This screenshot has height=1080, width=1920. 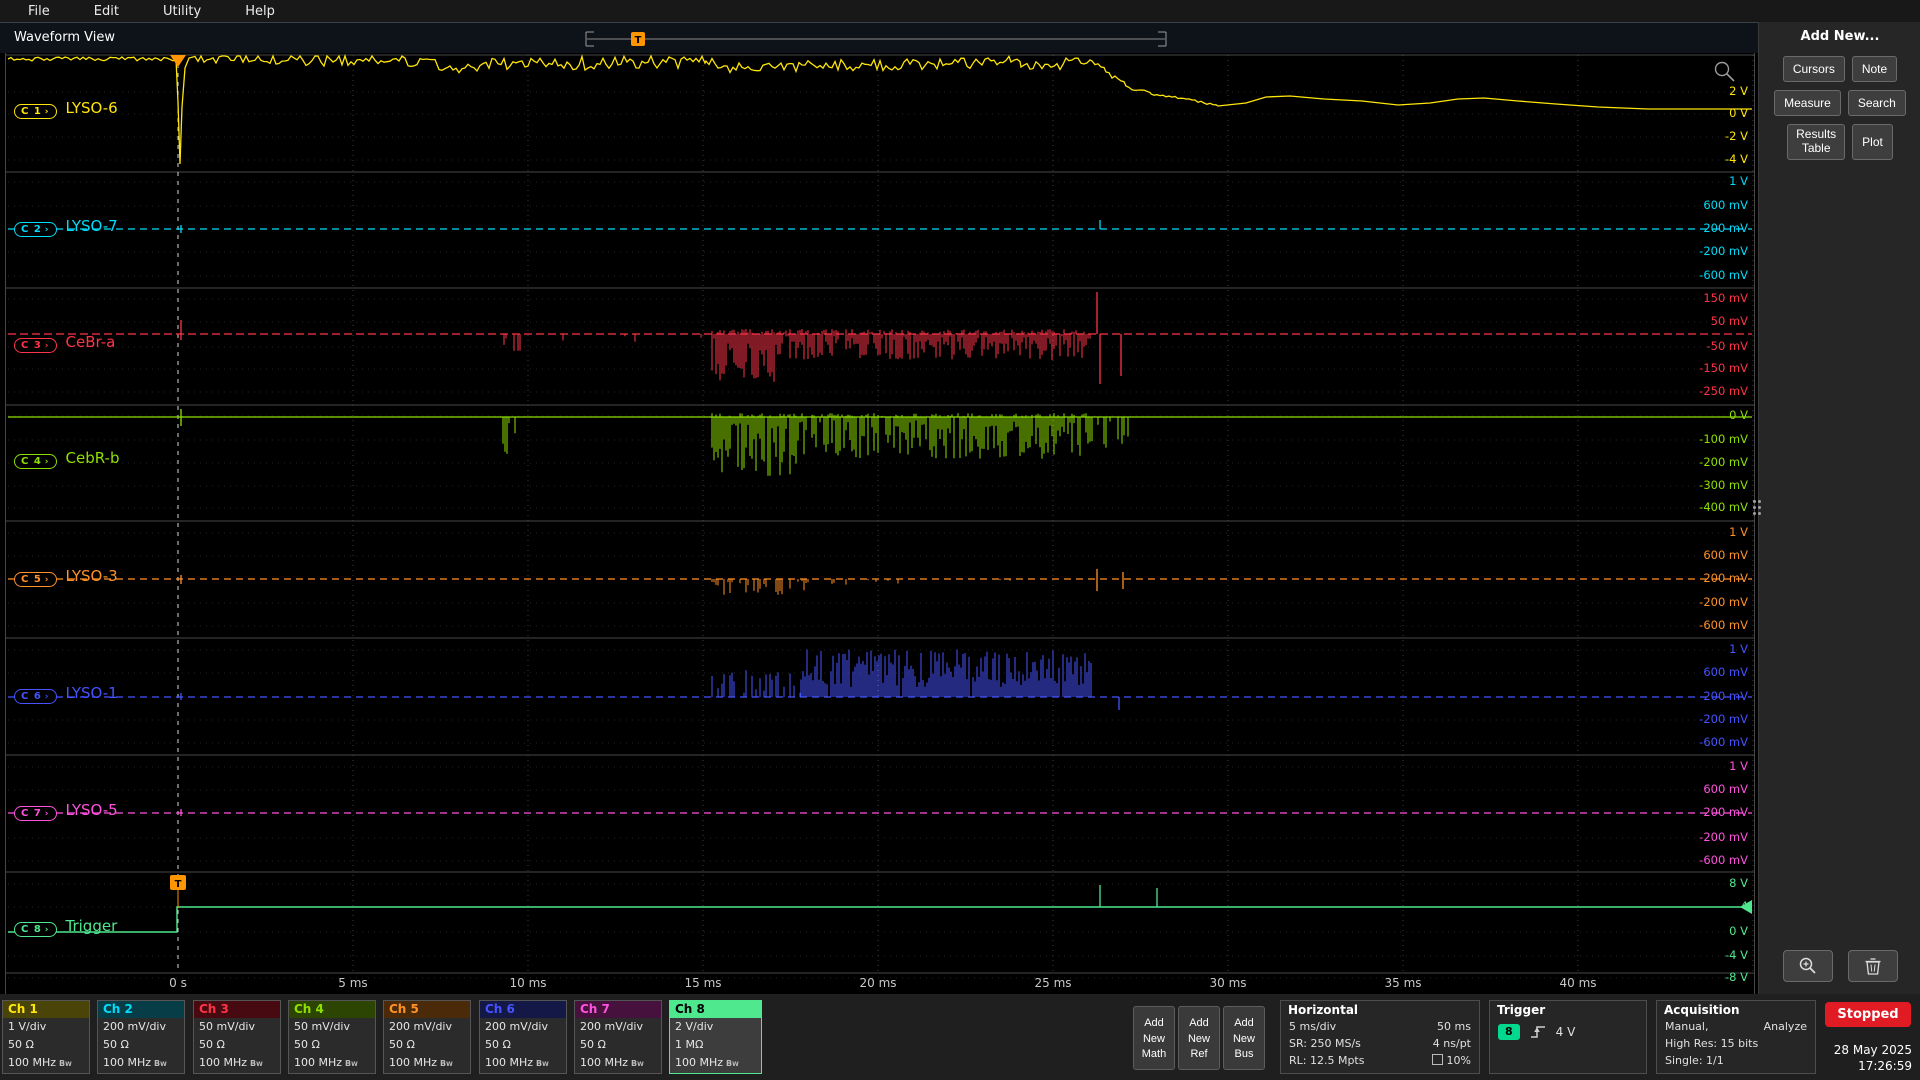 I want to click on channel-badge-tag: C 1 ›, so click(x=35, y=111).